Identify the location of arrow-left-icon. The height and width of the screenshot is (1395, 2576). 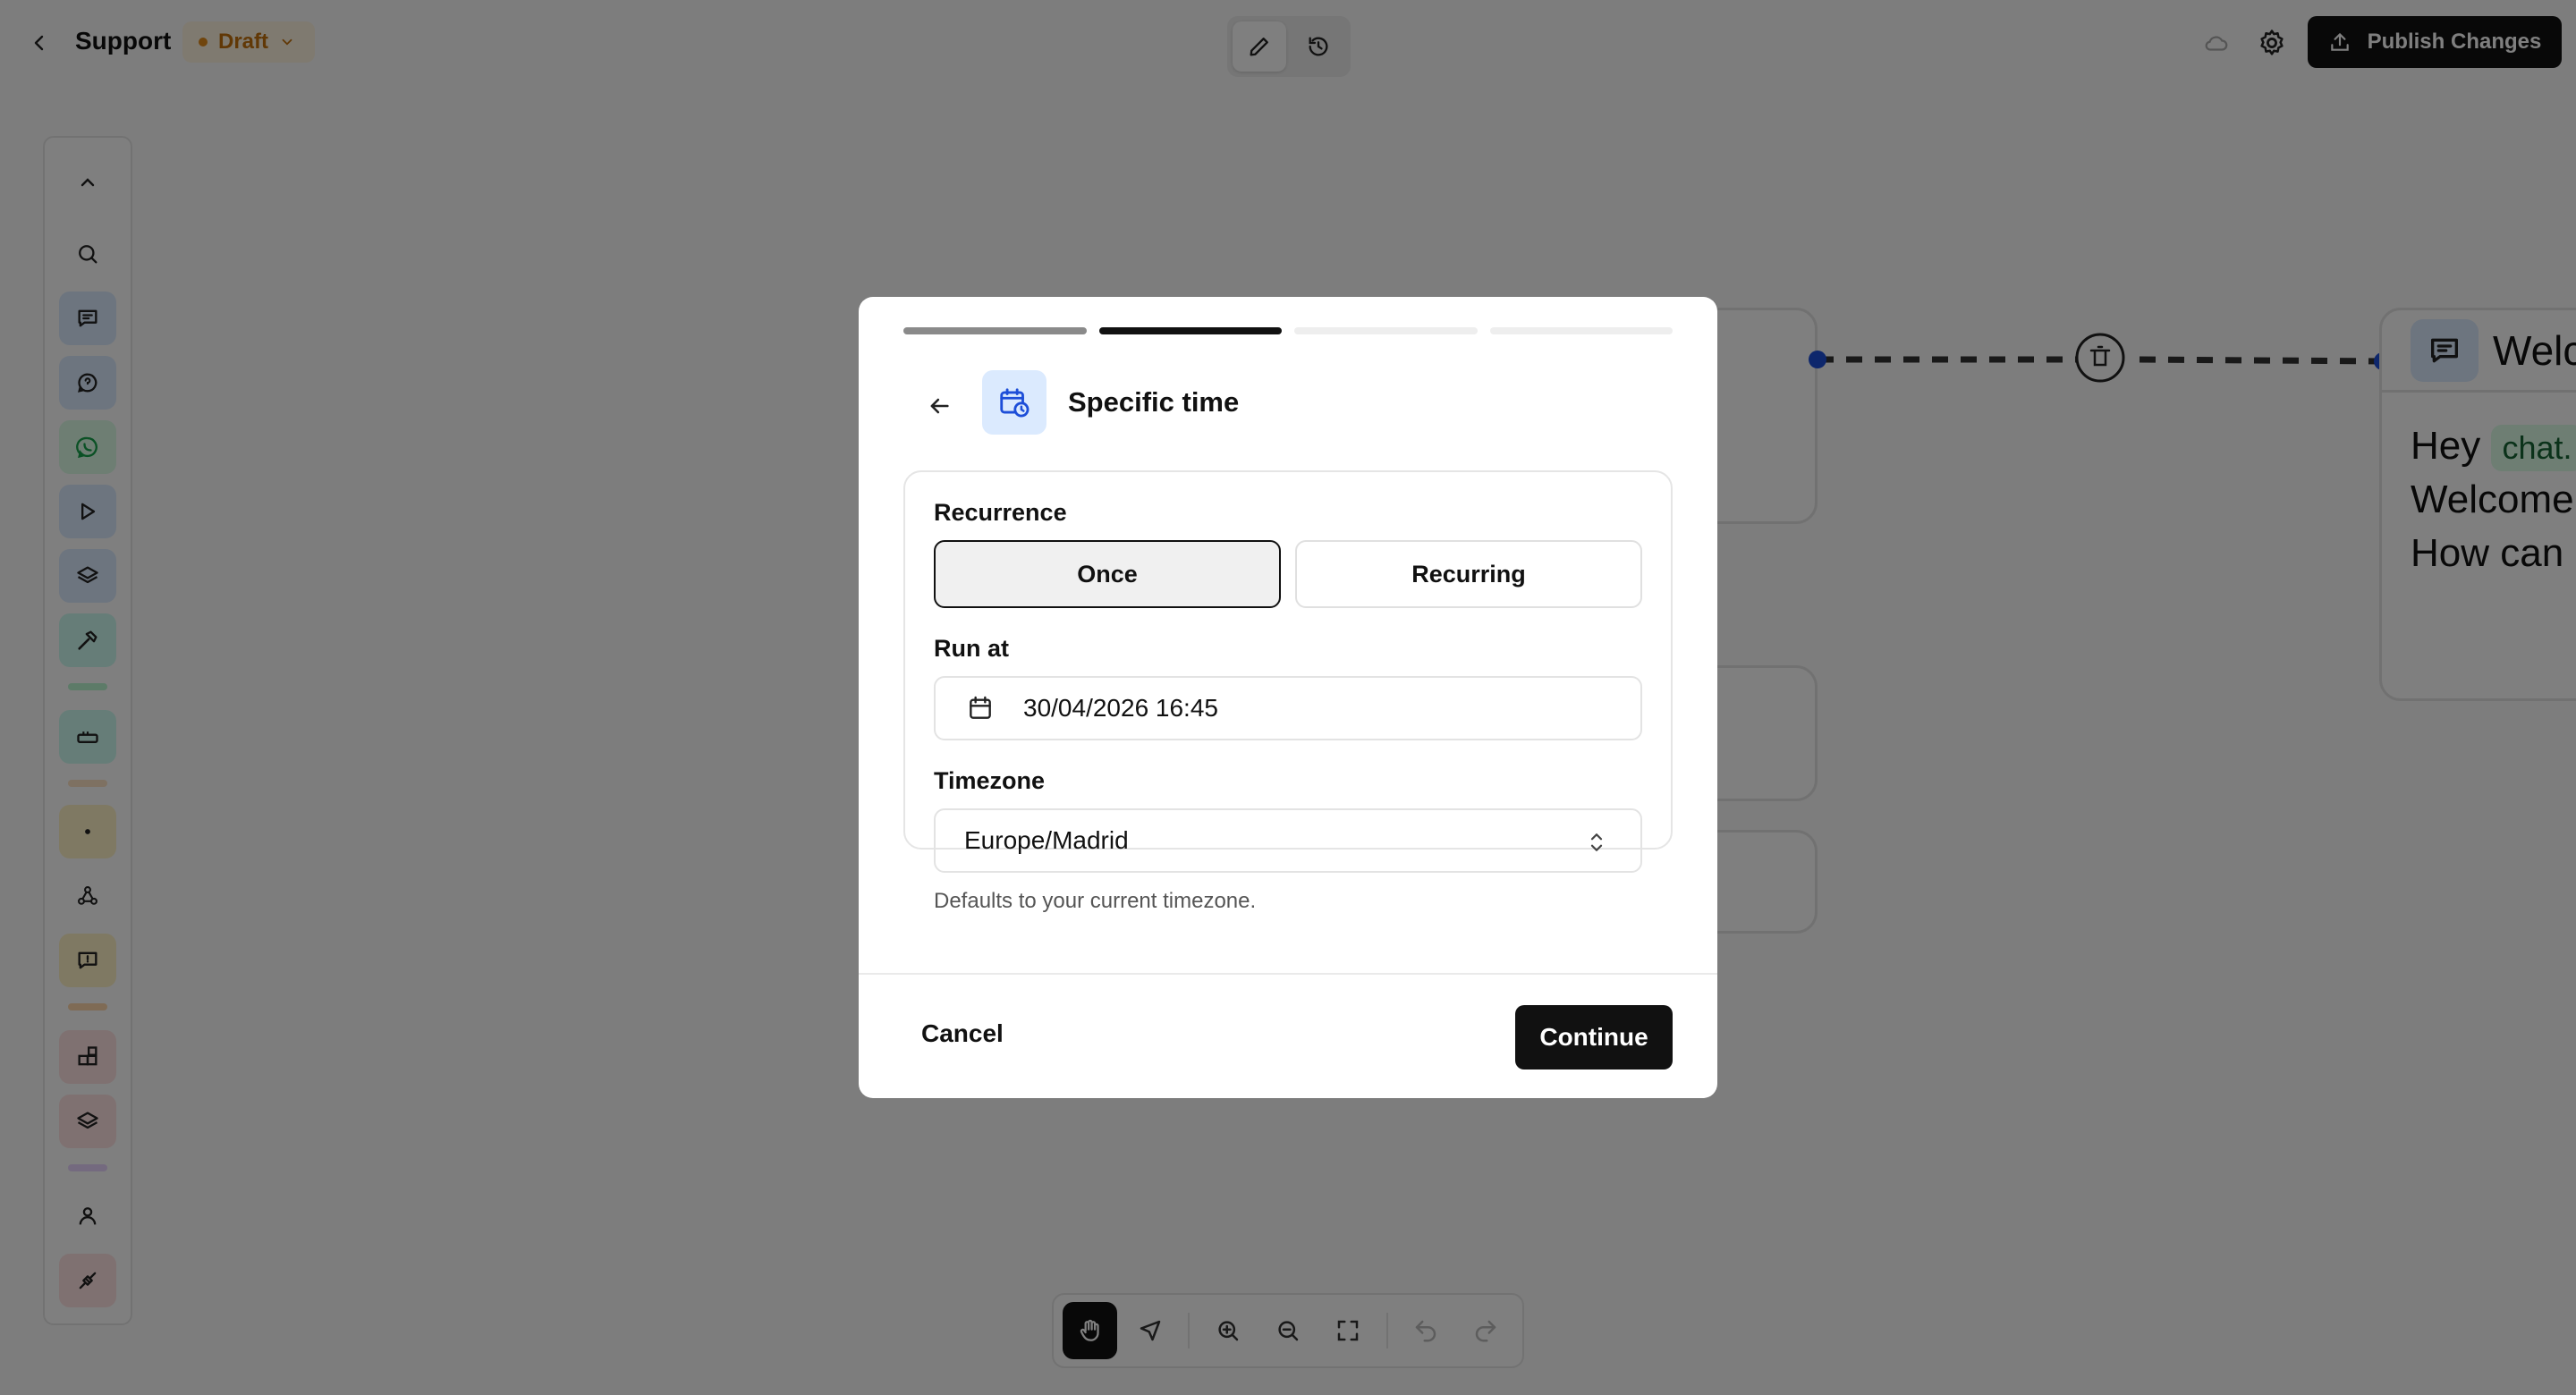
(939, 406).